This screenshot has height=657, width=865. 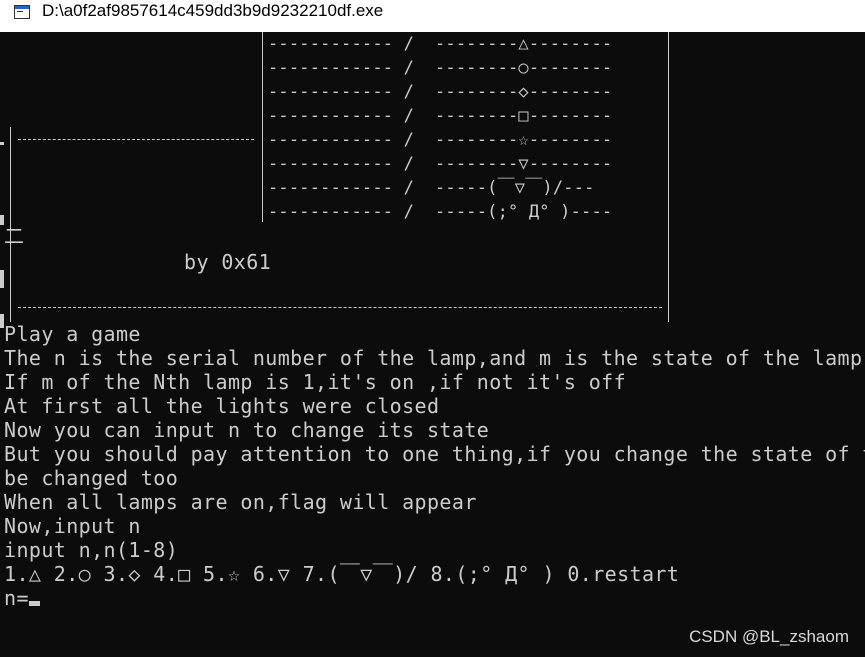 I want to click on banner-left-border, so click(x=262, y=127).